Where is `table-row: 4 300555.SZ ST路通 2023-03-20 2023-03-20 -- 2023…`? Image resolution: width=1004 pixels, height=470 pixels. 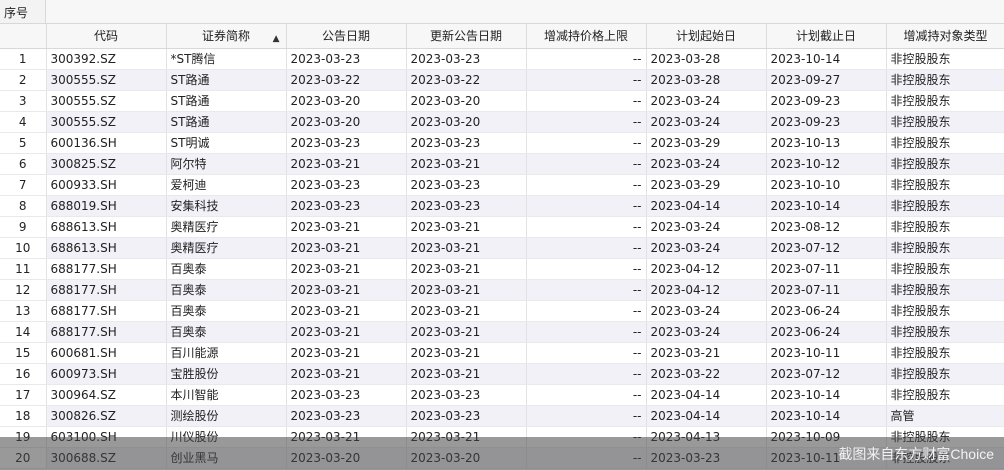 table-row: 4 300555.SZ ST路通 2023-03-20 2023-03-20 -- 2023… is located at coordinates (502, 122).